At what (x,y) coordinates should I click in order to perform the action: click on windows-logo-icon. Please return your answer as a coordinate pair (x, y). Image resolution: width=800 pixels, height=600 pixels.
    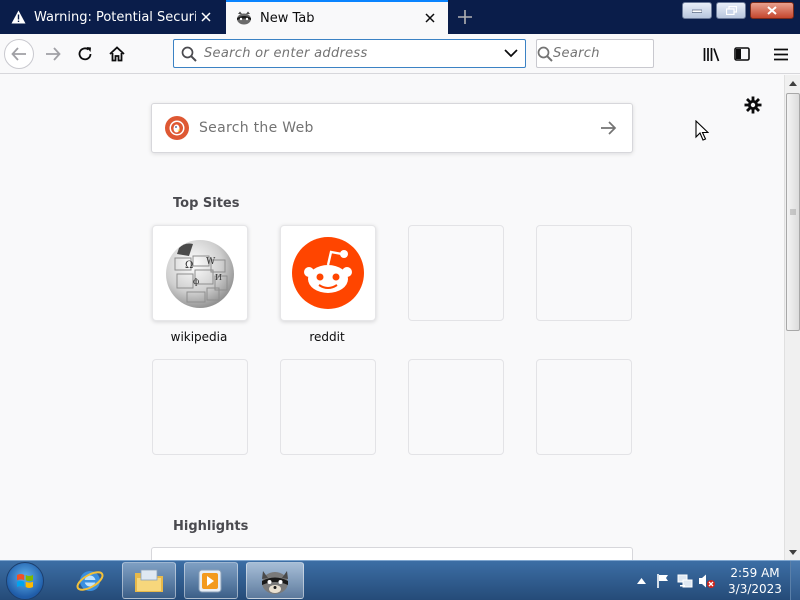
    Looking at the image, I should click on (25, 581).